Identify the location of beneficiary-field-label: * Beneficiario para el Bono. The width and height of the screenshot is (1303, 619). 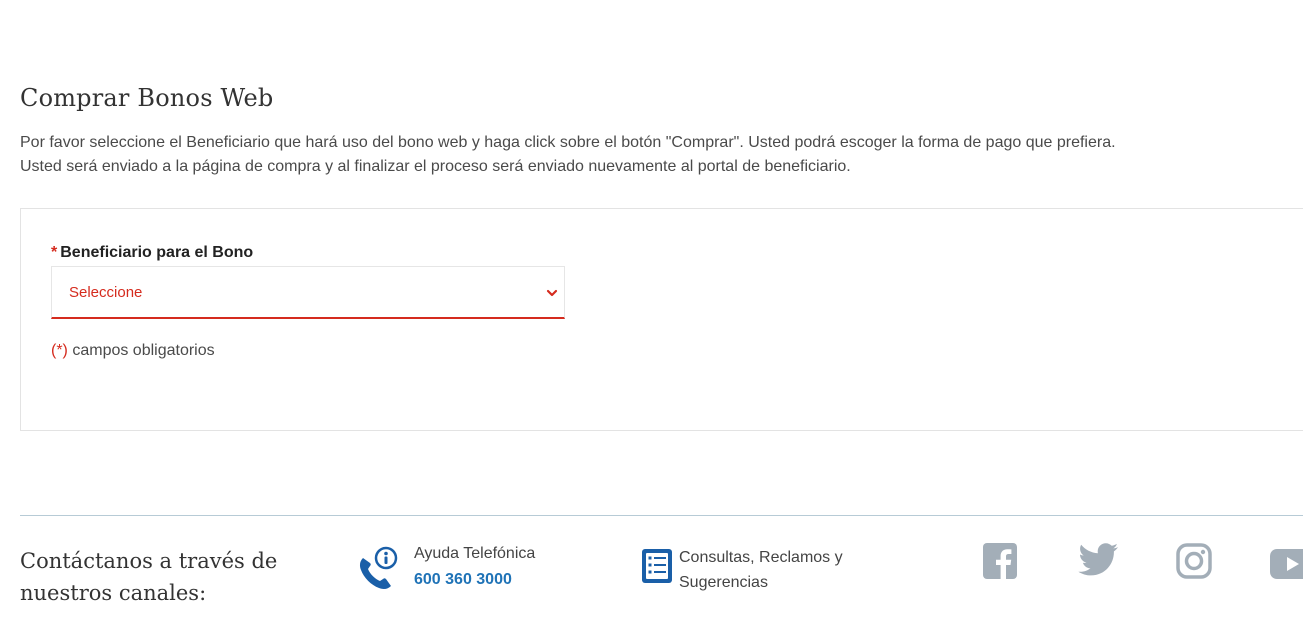
(152, 253).